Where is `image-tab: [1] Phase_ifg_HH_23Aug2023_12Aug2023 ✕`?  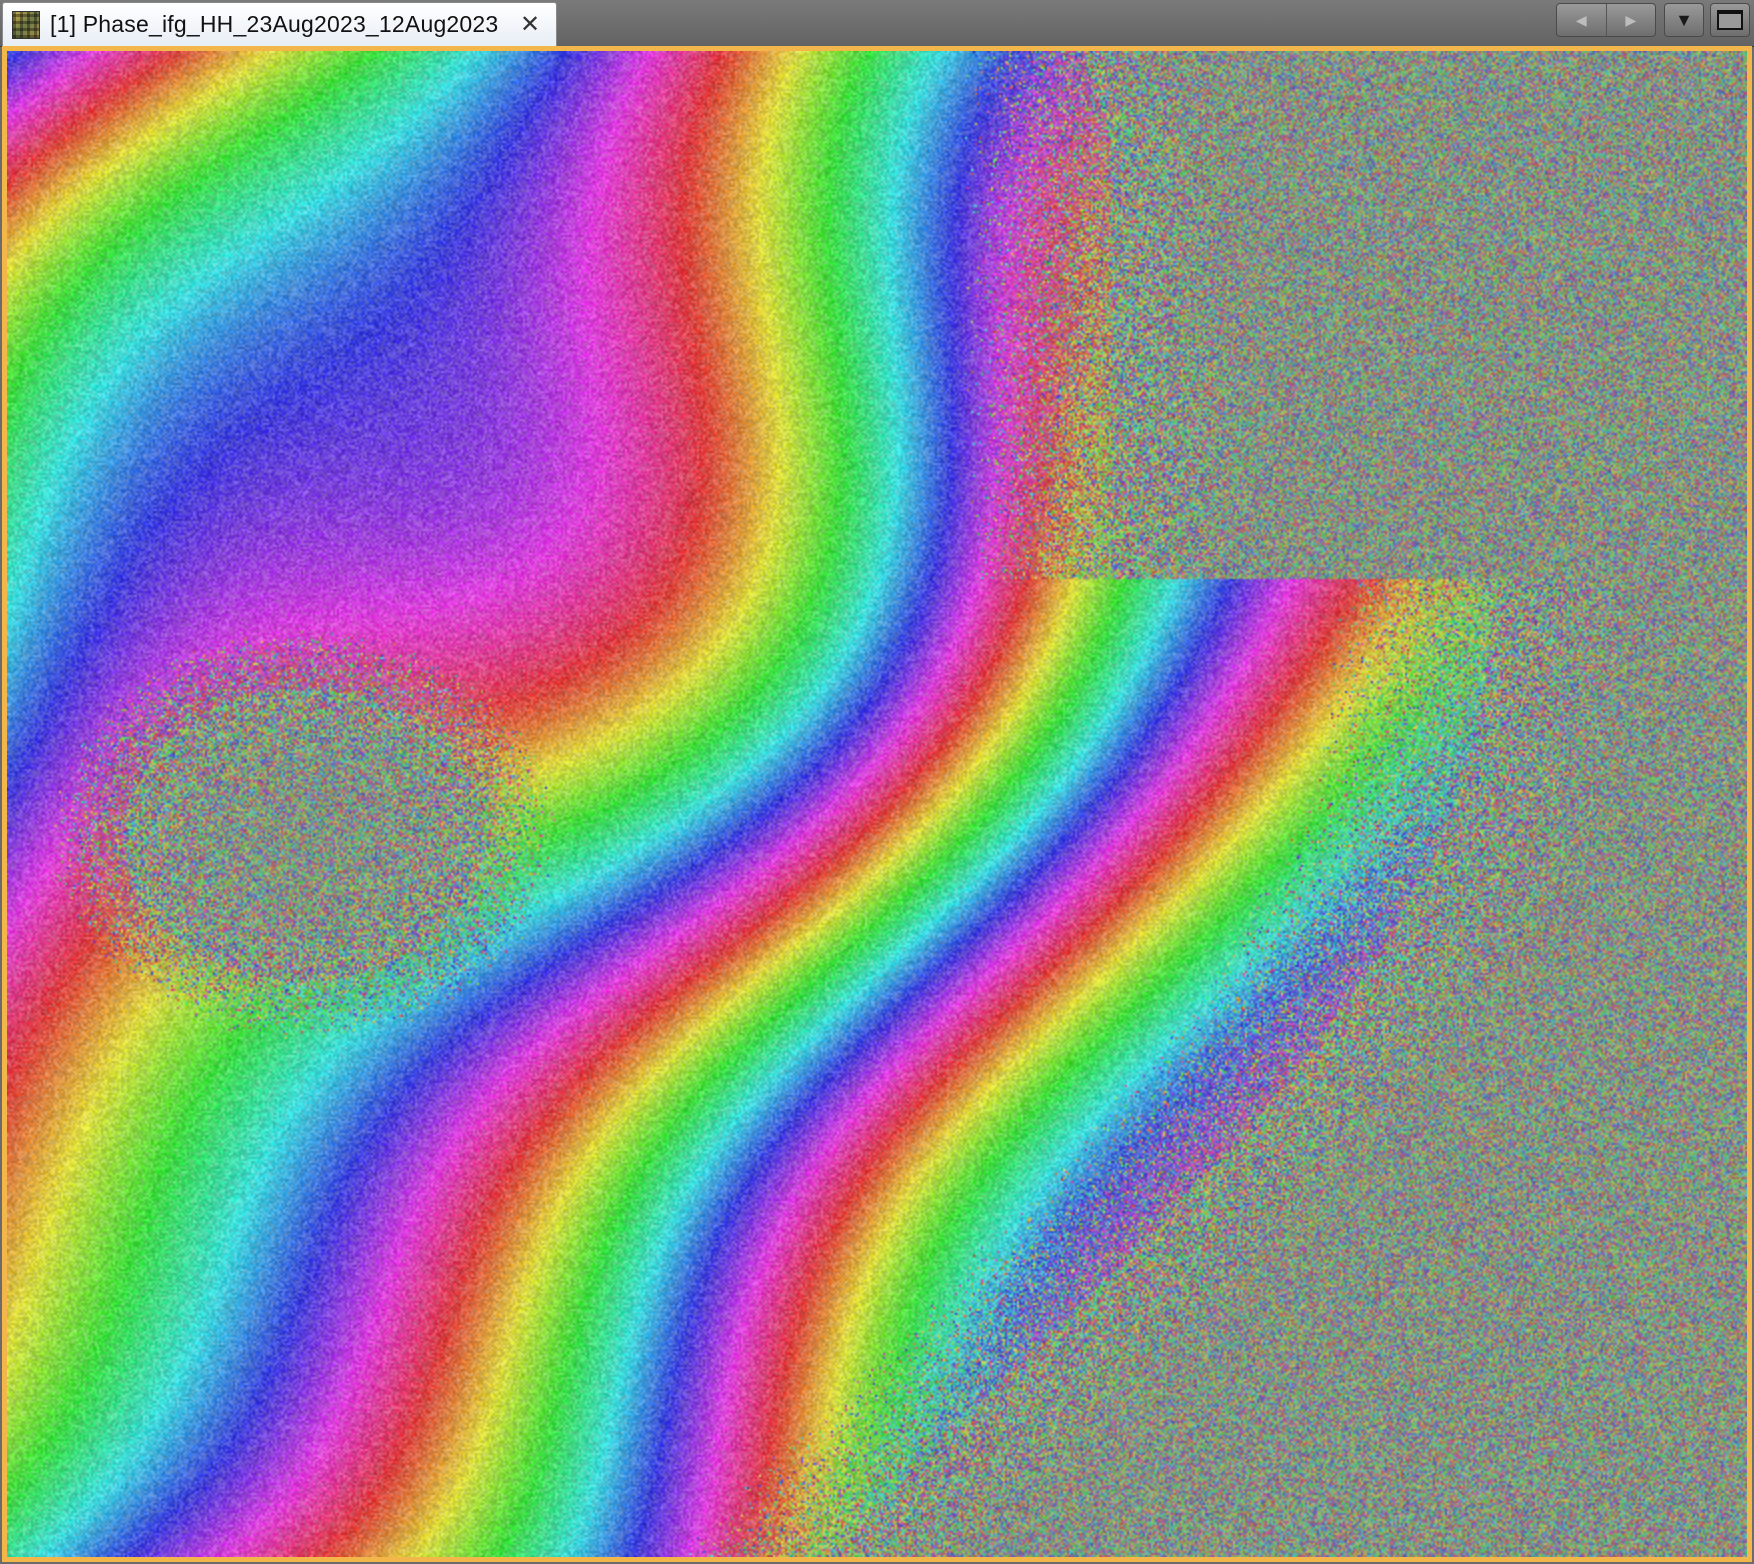 image-tab: [1] Phase_ifg_HH_23Aug2023_12Aug2023 ✕ is located at coordinates (279, 24).